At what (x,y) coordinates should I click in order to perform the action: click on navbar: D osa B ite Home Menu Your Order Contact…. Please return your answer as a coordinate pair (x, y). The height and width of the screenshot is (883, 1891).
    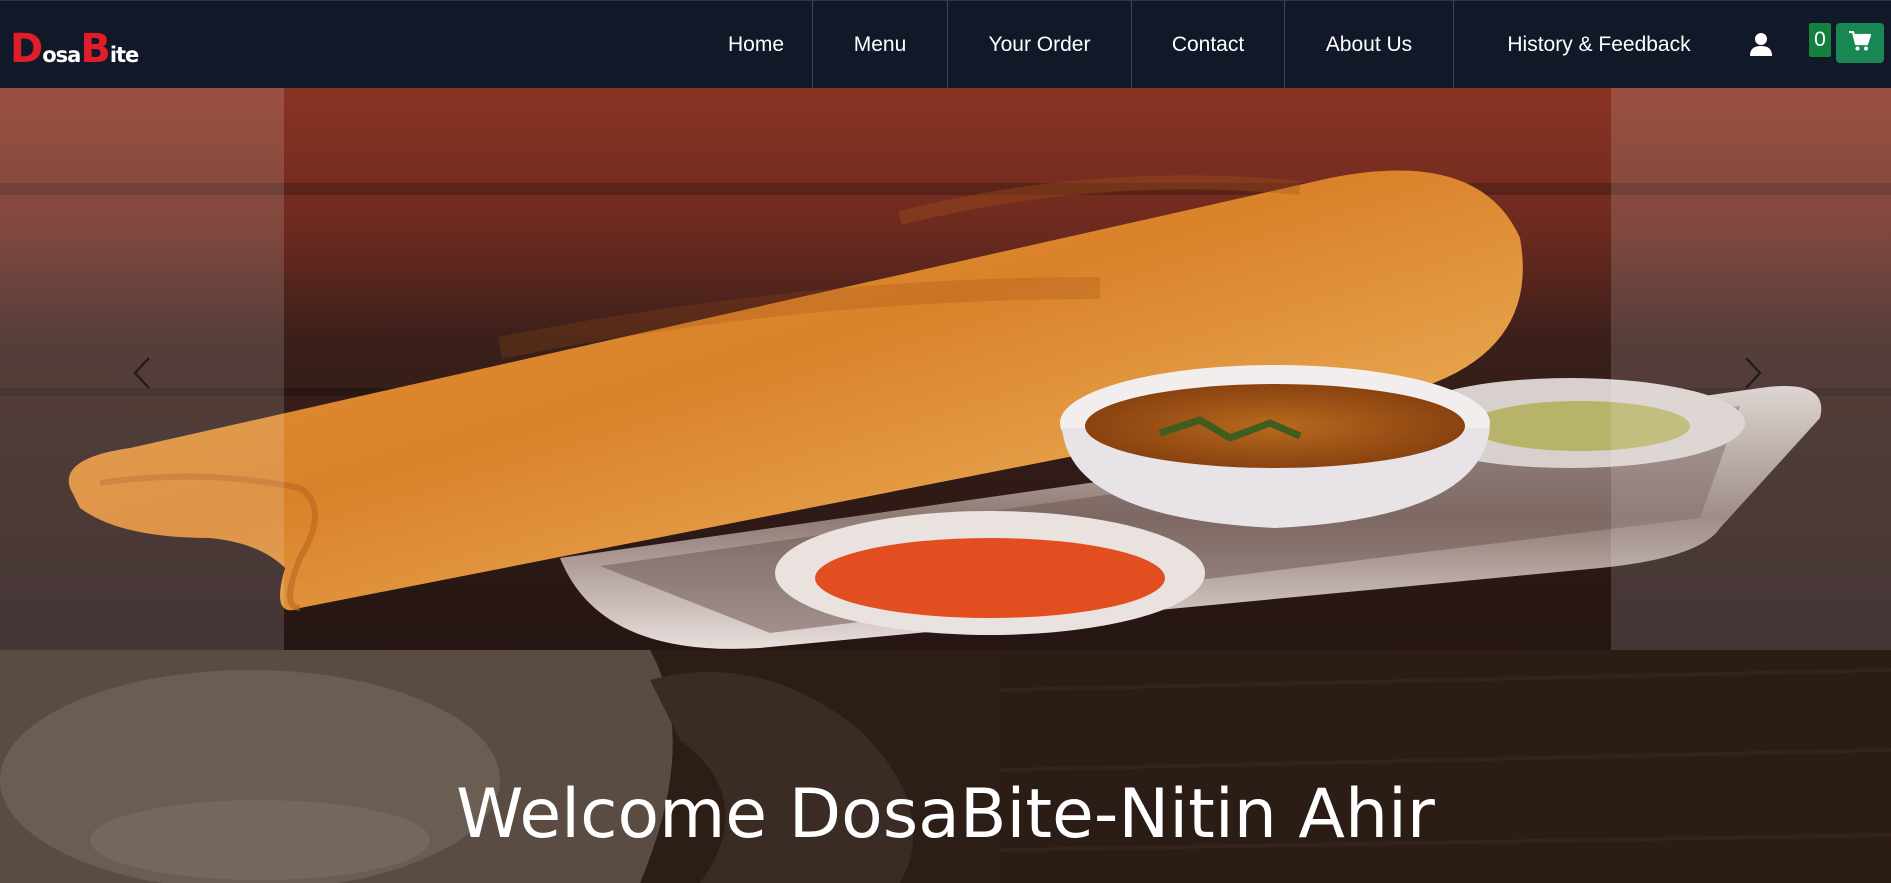
    Looking at the image, I should click on (945, 44).